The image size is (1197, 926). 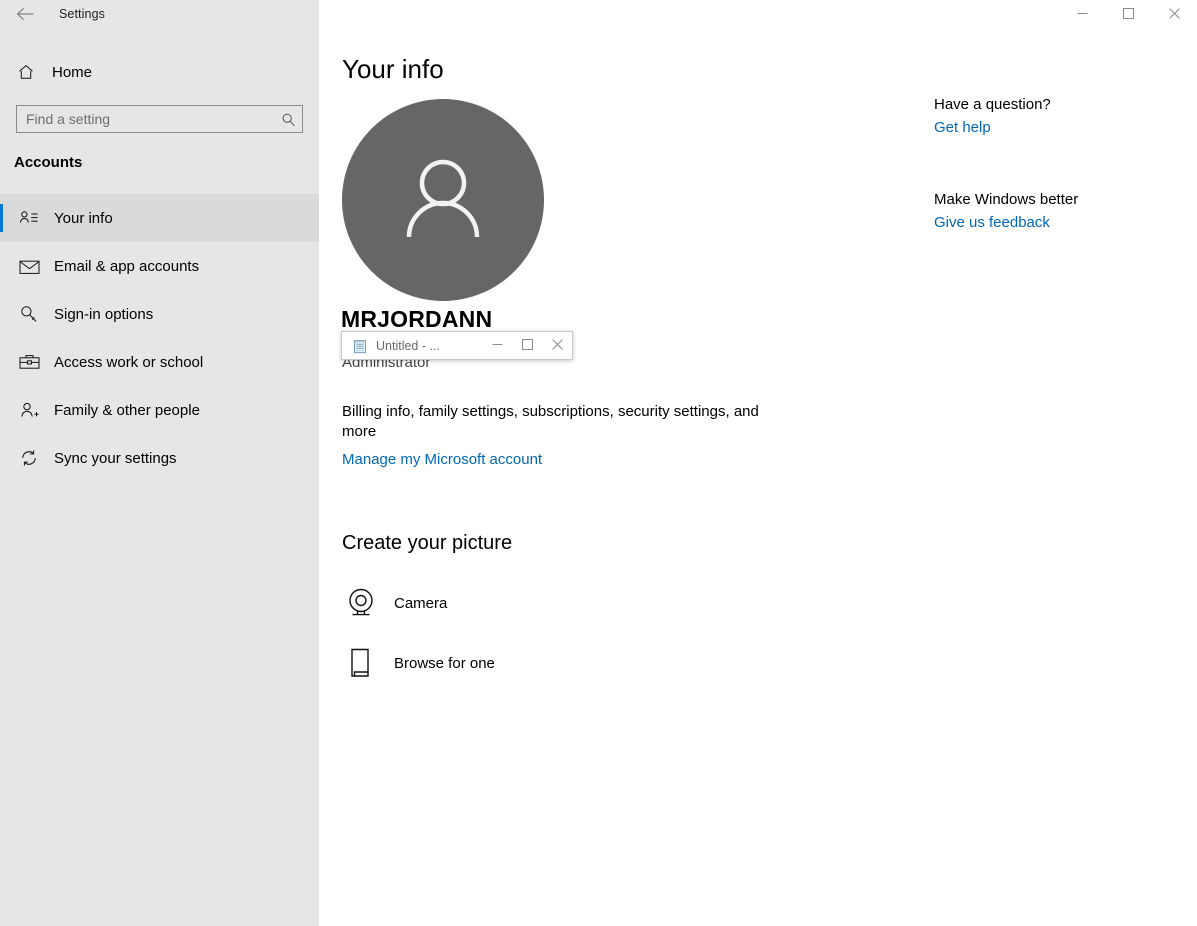 I want to click on sidebar-item-access-work-or-school: Access work or school, so click(x=159, y=362).